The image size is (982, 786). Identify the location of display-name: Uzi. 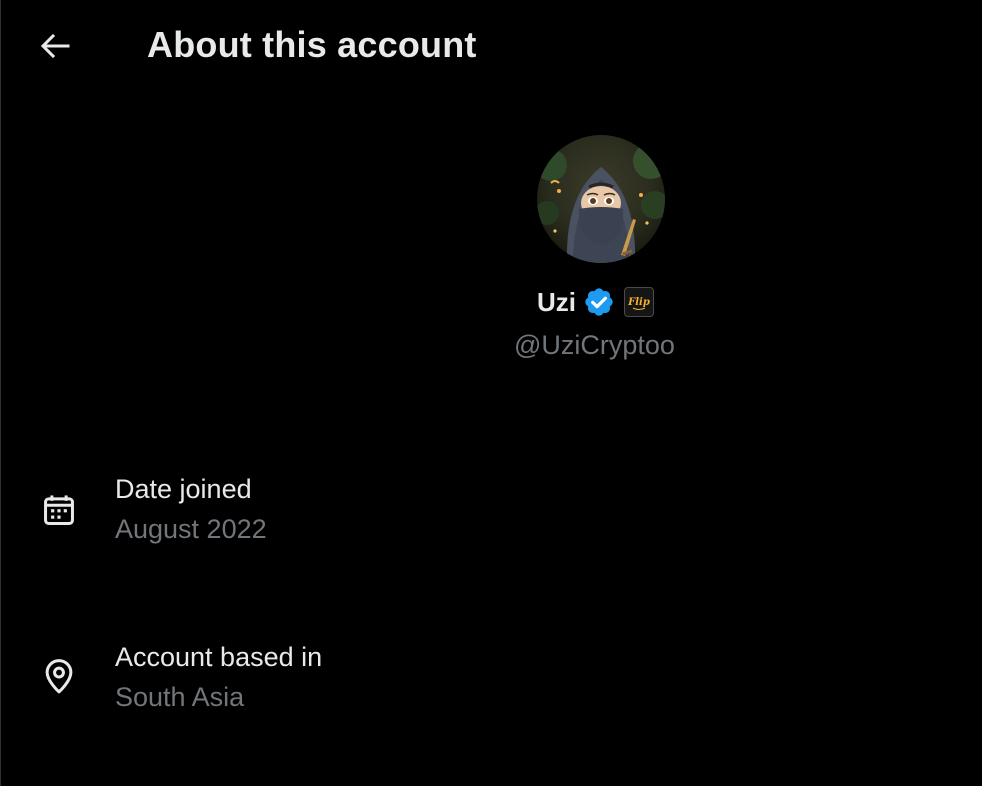
(556, 301).